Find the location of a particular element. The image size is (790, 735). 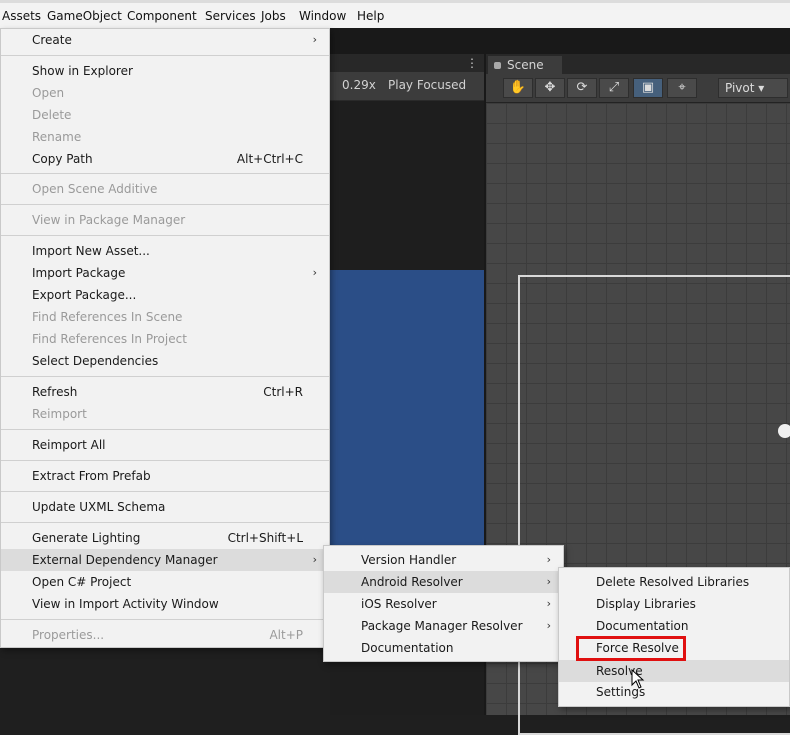

scale-icon: ⤢ is located at coordinates (614, 87).